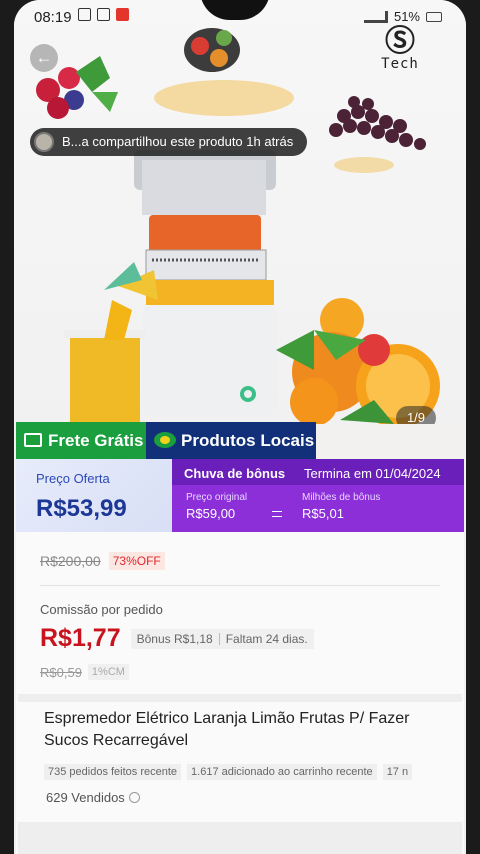 The height and width of the screenshot is (854, 480). What do you see at coordinates (211, 513) in the screenshot?
I see `original-price-value: R$59,00` at bounding box center [211, 513].